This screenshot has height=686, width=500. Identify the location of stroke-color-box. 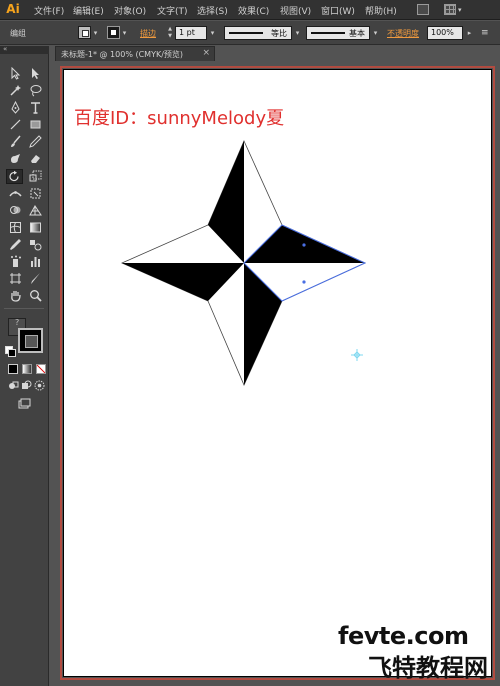
(30, 340).